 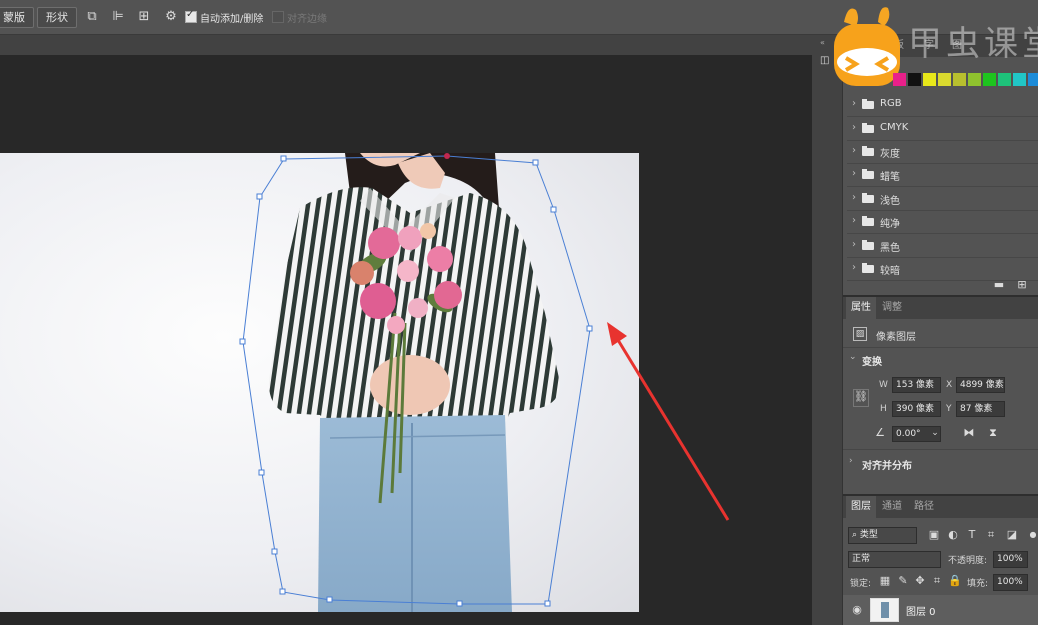 What do you see at coordinates (822, 42) in the screenshot?
I see `collapse-icon: «` at bounding box center [822, 42].